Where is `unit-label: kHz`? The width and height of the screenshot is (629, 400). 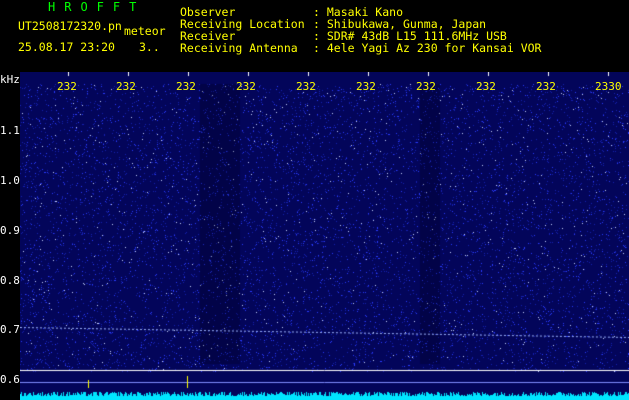
unit-label: kHz is located at coordinates (10, 79).